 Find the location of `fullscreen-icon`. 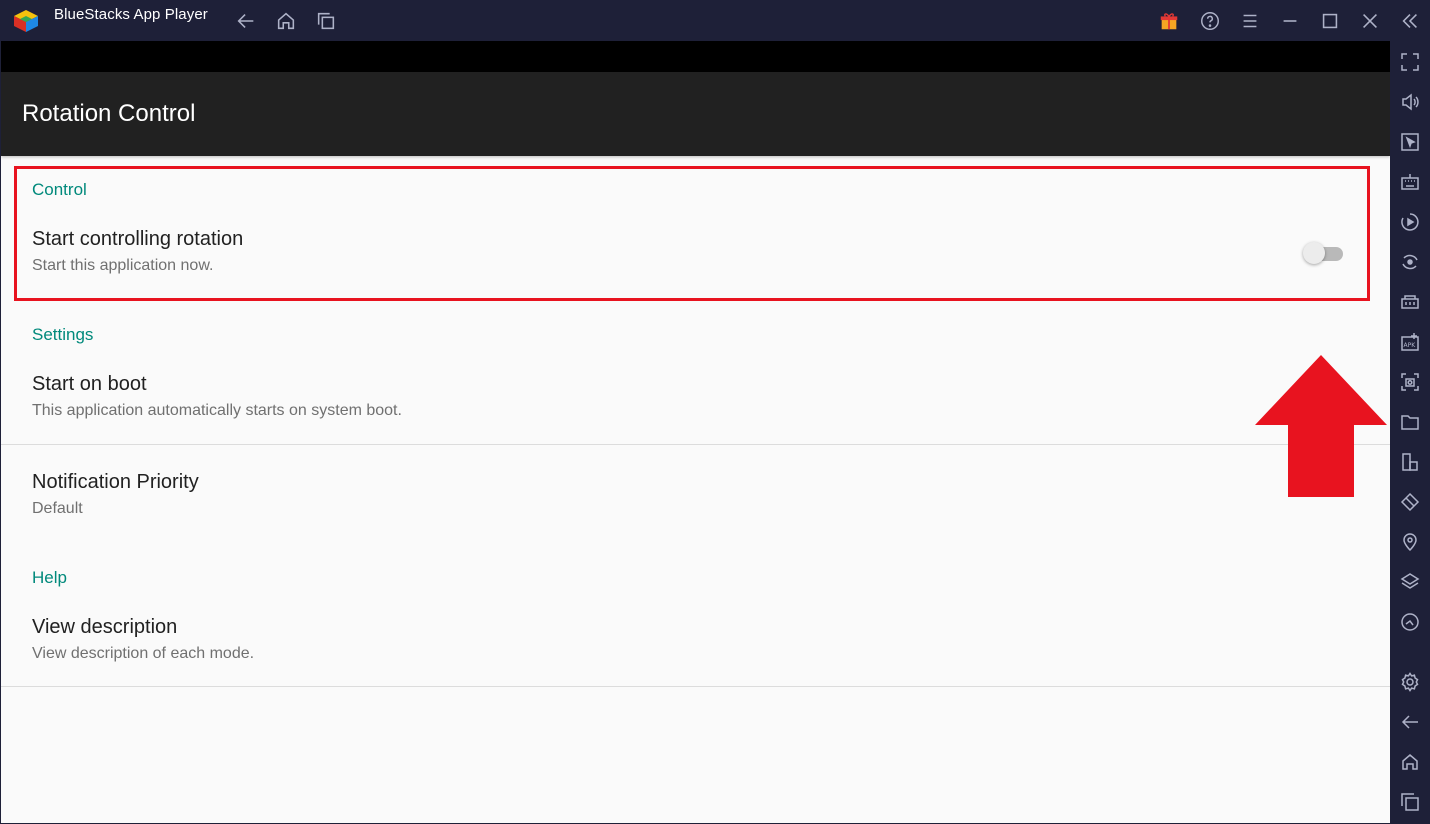

fullscreen-icon is located at coordinates (1410, 62).